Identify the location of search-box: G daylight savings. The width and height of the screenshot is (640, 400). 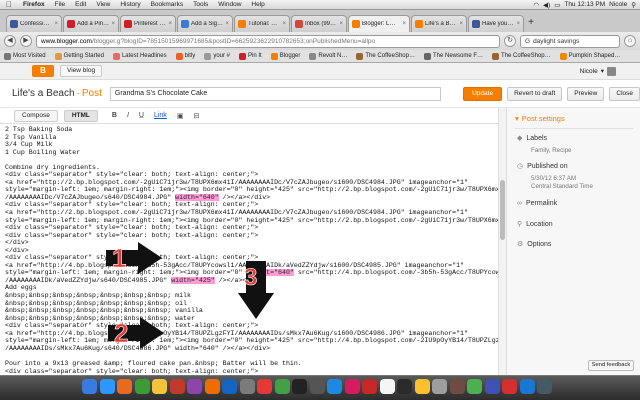
(570, 41).